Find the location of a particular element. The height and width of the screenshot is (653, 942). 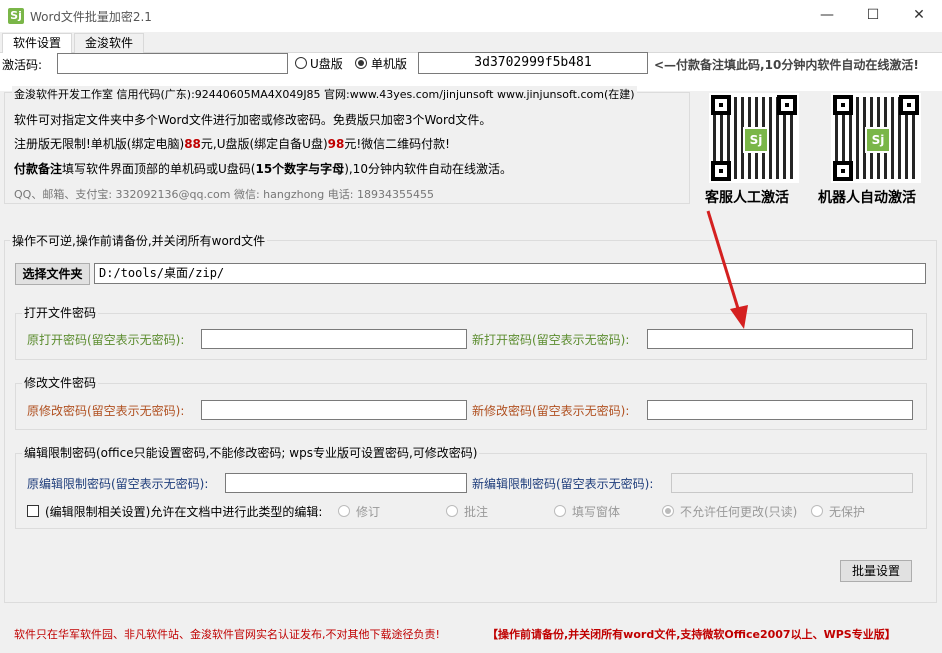

payment-note-bold: 付款备注 is located at coordinates (38, 169).